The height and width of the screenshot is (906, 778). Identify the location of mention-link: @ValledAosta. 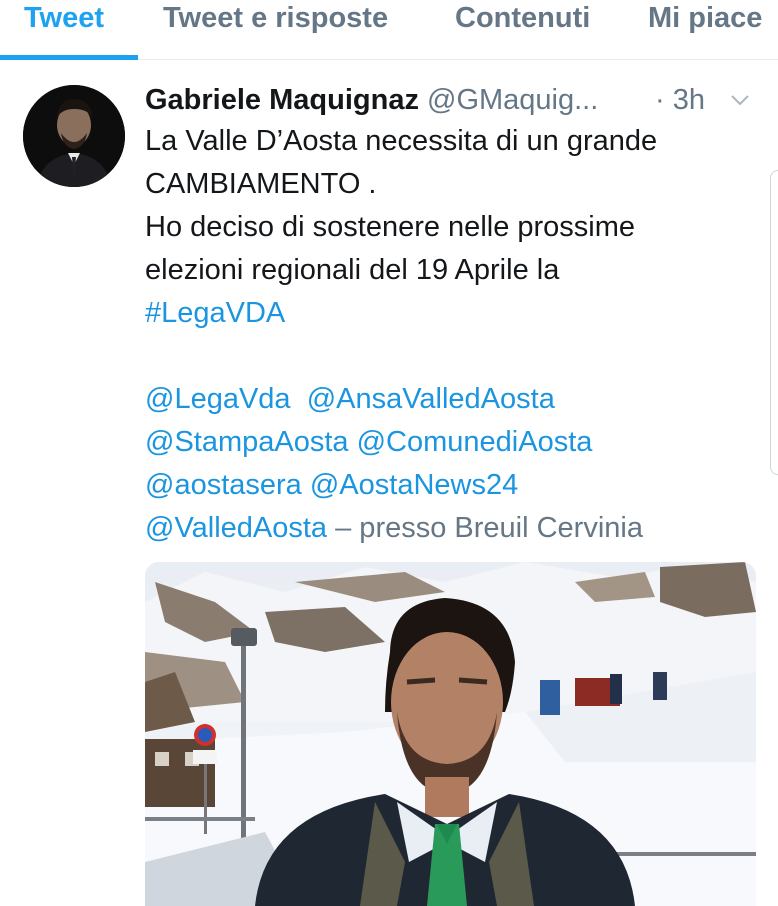
(236, 528).